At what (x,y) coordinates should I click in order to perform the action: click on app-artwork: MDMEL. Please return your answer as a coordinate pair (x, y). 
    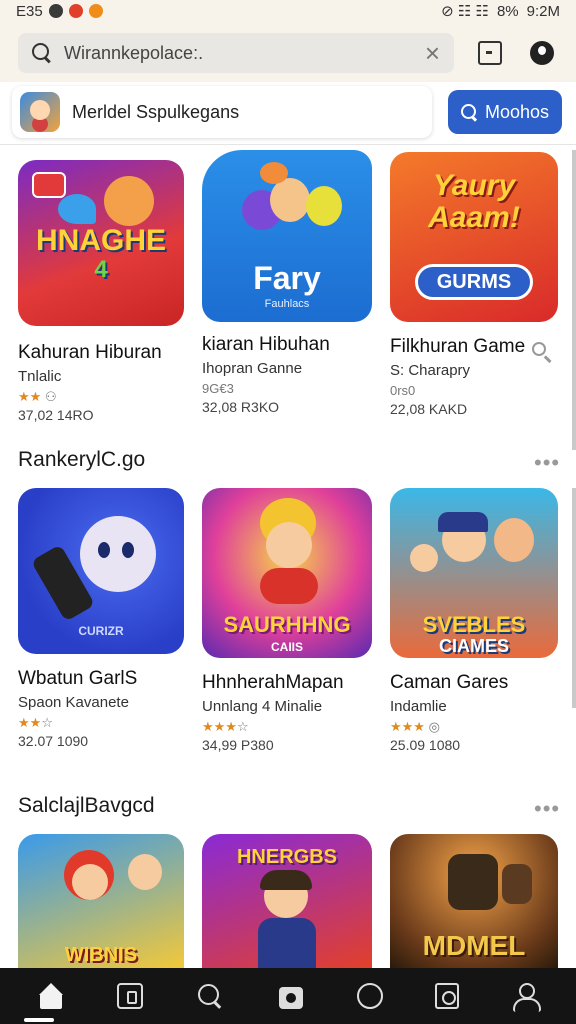
    Looking at the image, I should click on (474, 901).